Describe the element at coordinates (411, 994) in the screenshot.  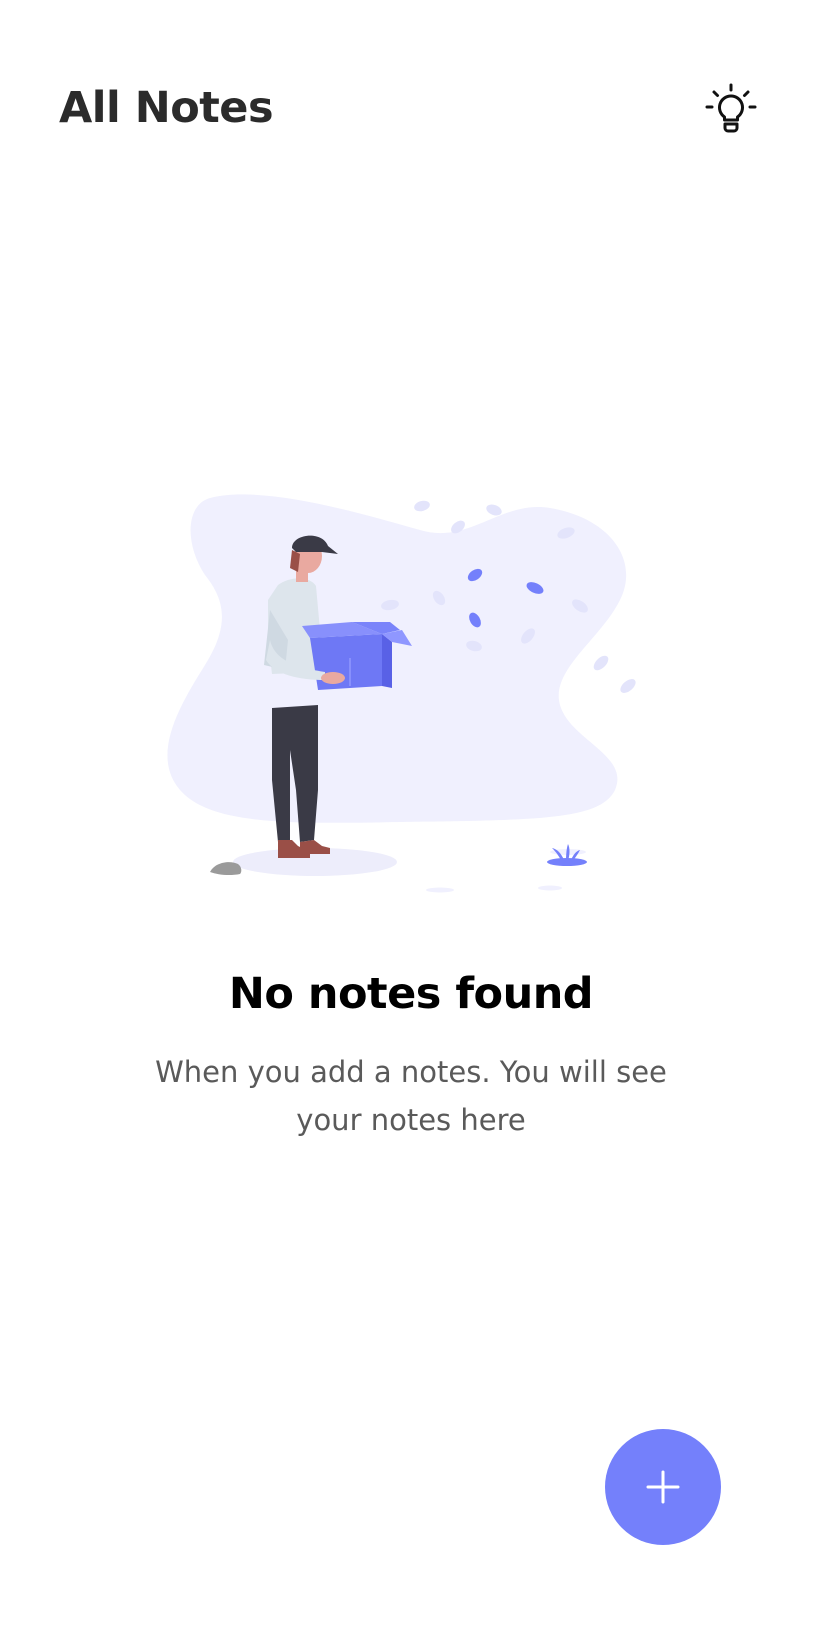
I see `empty-state-title: No notes found` at that location.